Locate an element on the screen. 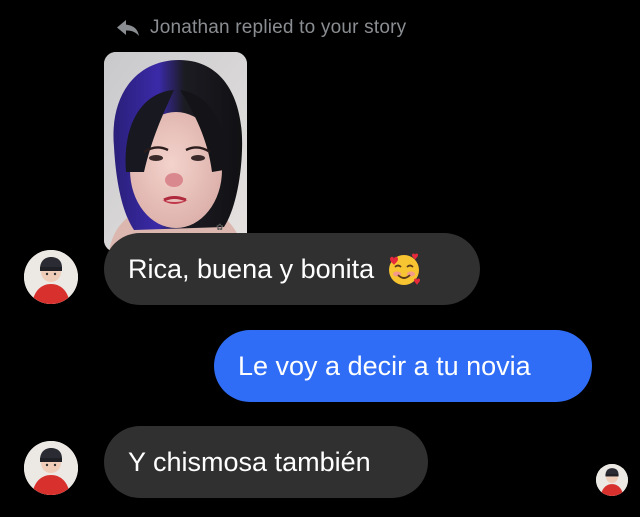 The height and width of the screenshot is (517, 640). message-bubble-received: Y chismosa también is located at coordinates (266, 462).